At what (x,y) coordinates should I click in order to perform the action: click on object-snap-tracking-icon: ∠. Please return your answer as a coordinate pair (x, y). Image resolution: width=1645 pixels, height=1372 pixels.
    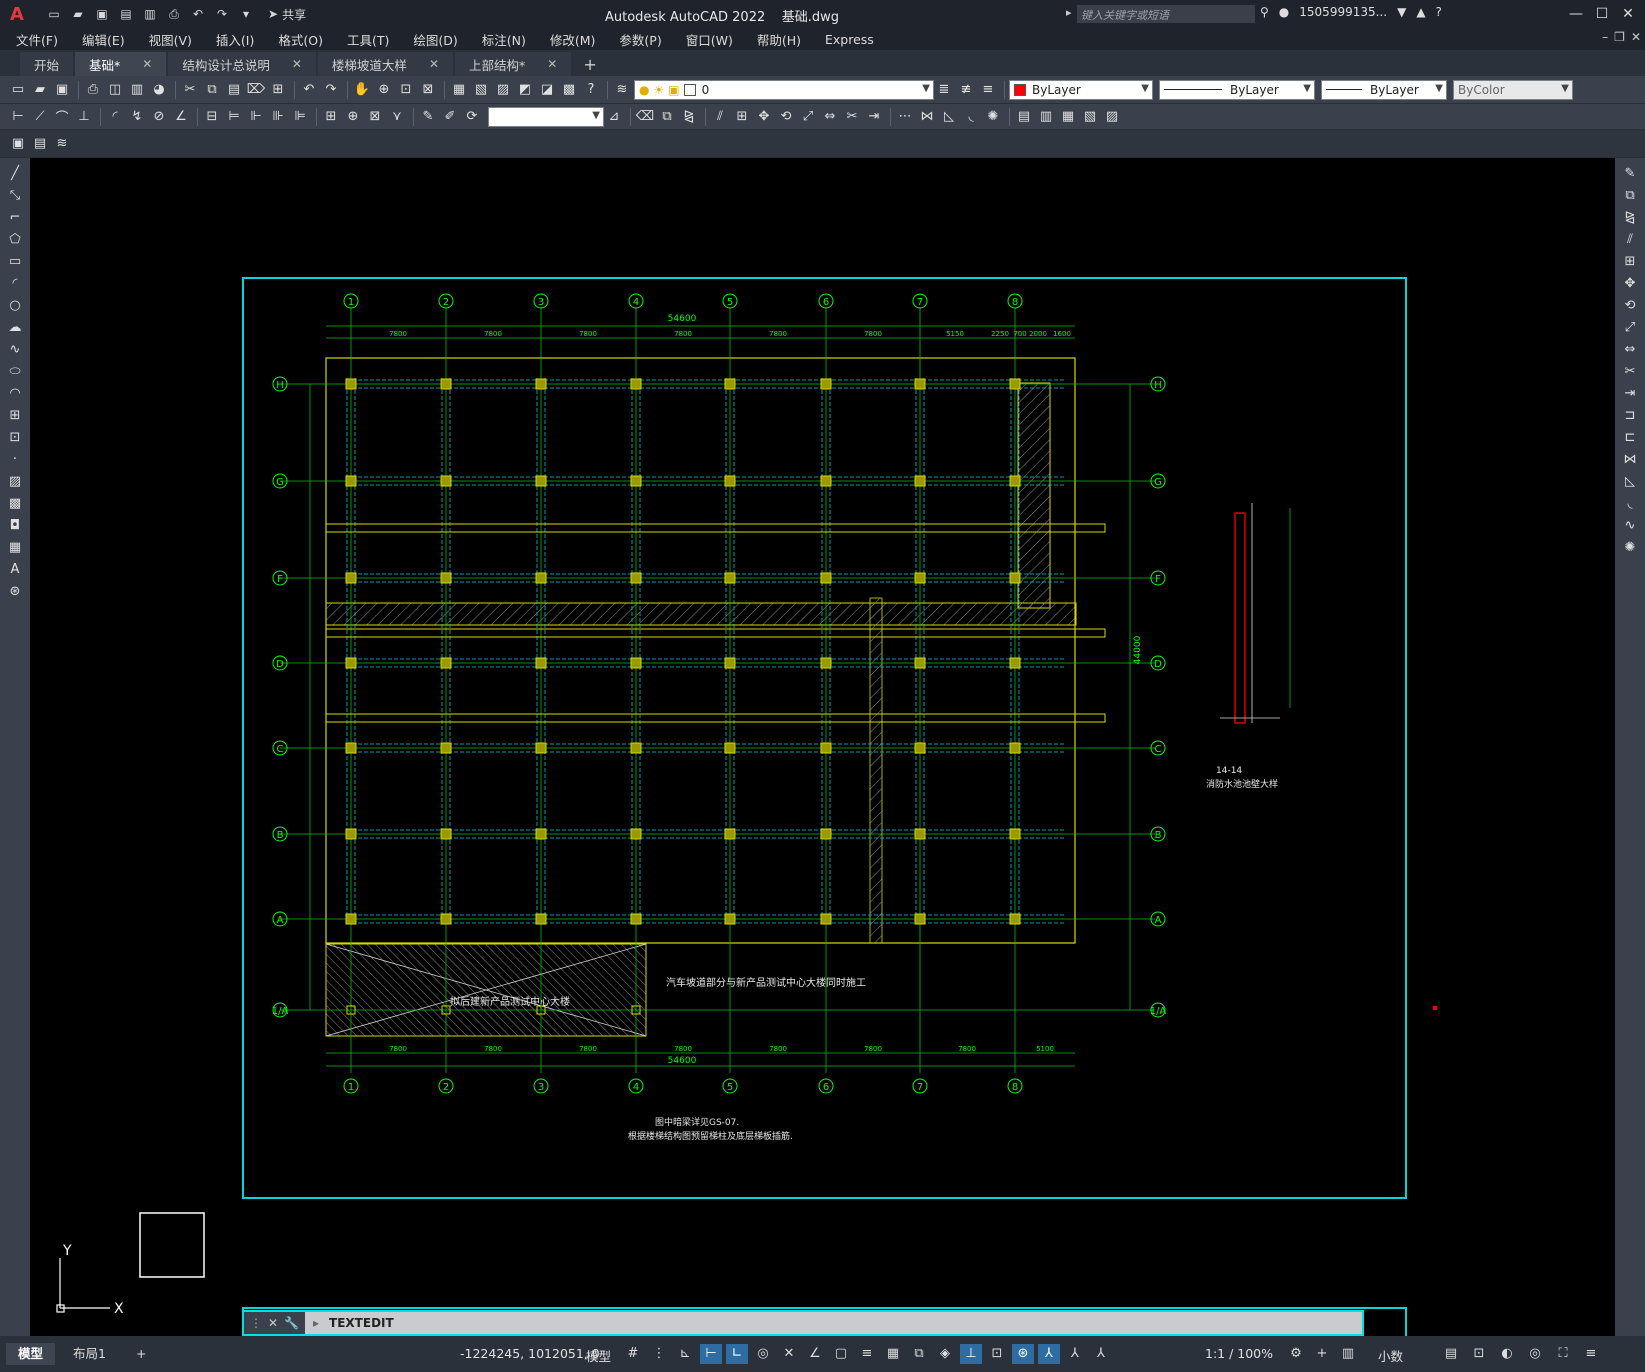
    Looking at the image, I should click on (815, 1354).